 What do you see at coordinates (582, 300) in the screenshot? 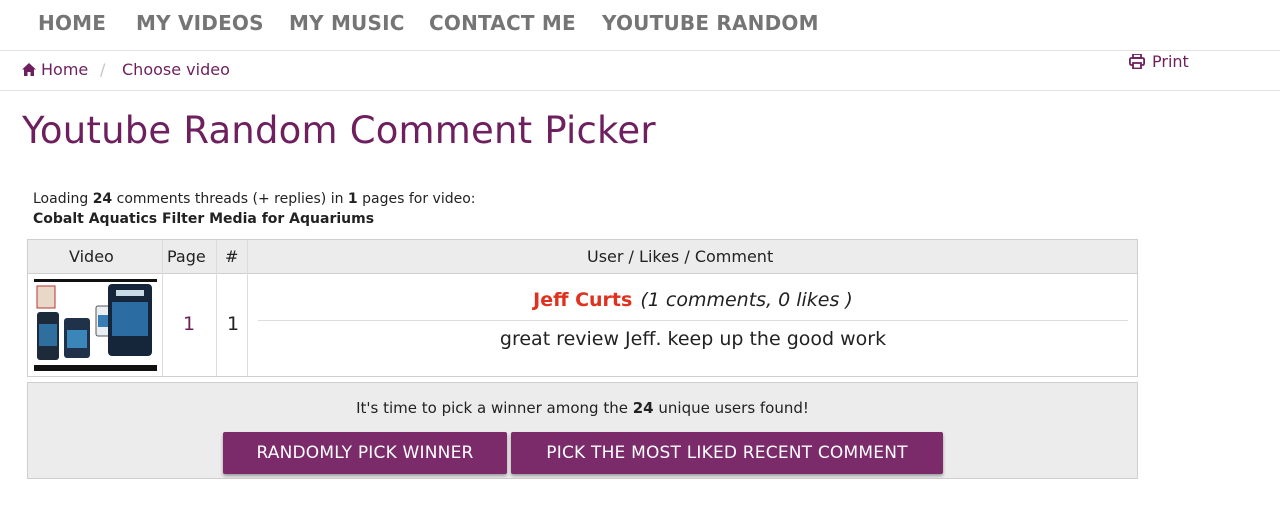
I see `user-name-link: Jeff Curts` at bounding box center [582, 300].